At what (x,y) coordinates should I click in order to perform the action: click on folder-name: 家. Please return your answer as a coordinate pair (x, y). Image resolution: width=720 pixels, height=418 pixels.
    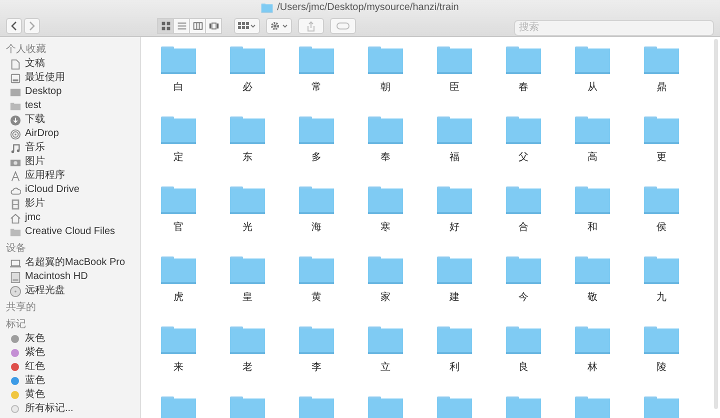
    Looking at the image, I should click on (385, 298).